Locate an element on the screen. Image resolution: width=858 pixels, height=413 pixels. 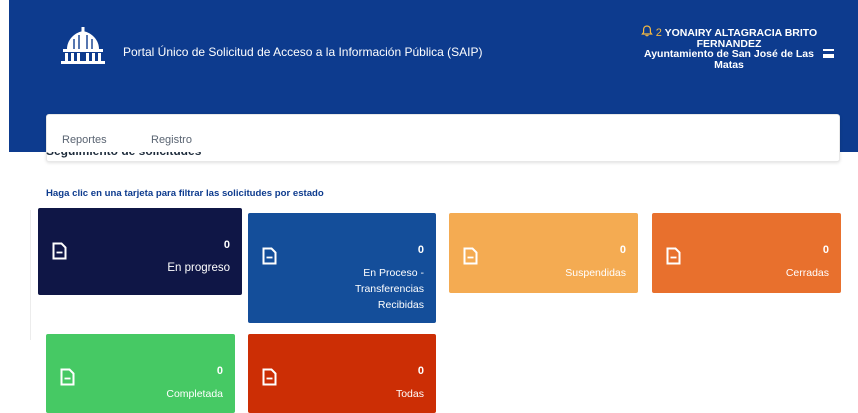
card-suspendidas: 0 Suspendidas is located at coordinates (543, 253).